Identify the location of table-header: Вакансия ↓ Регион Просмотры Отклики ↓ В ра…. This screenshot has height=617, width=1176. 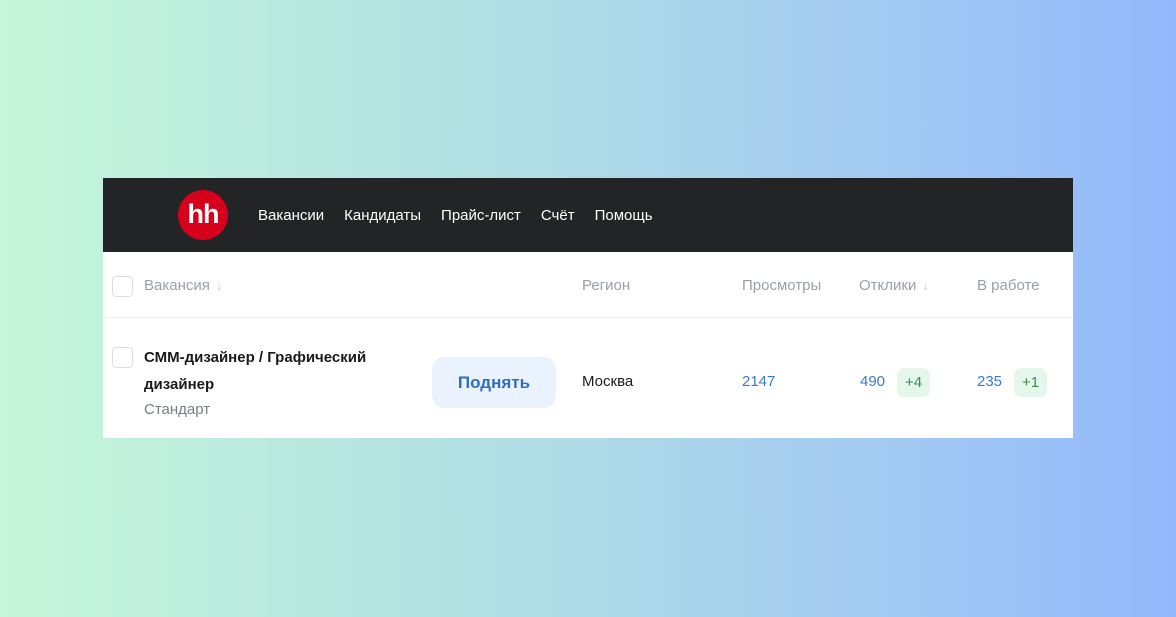
(588, 285).